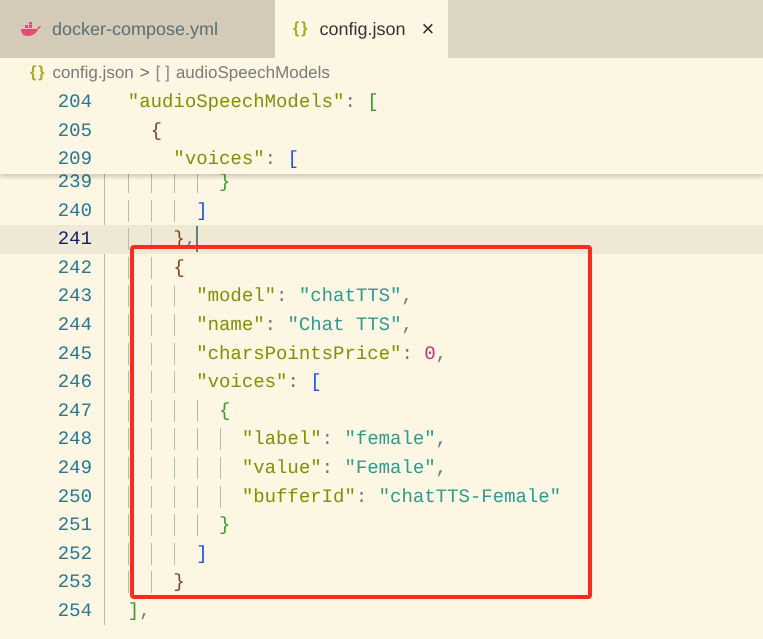  What do you see at coordinates (74, 411) in the screenshot?
I see `line-number: 247` at bounding box center [74, 411].